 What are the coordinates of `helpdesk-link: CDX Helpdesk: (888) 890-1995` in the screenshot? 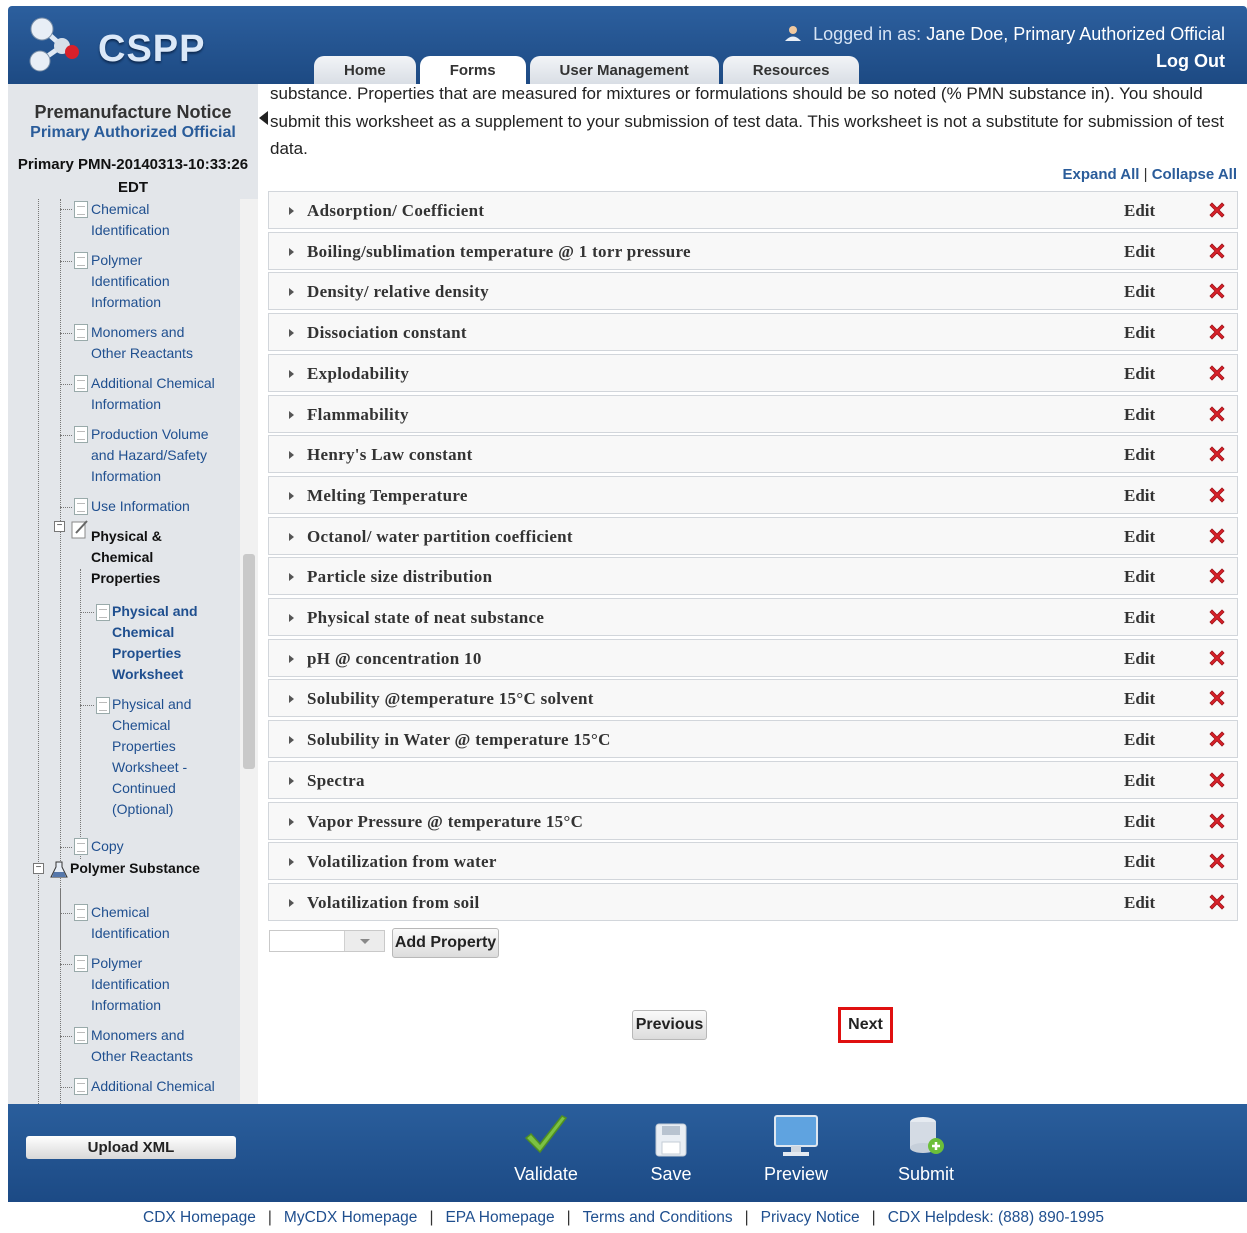 It's located at (996, 1217).